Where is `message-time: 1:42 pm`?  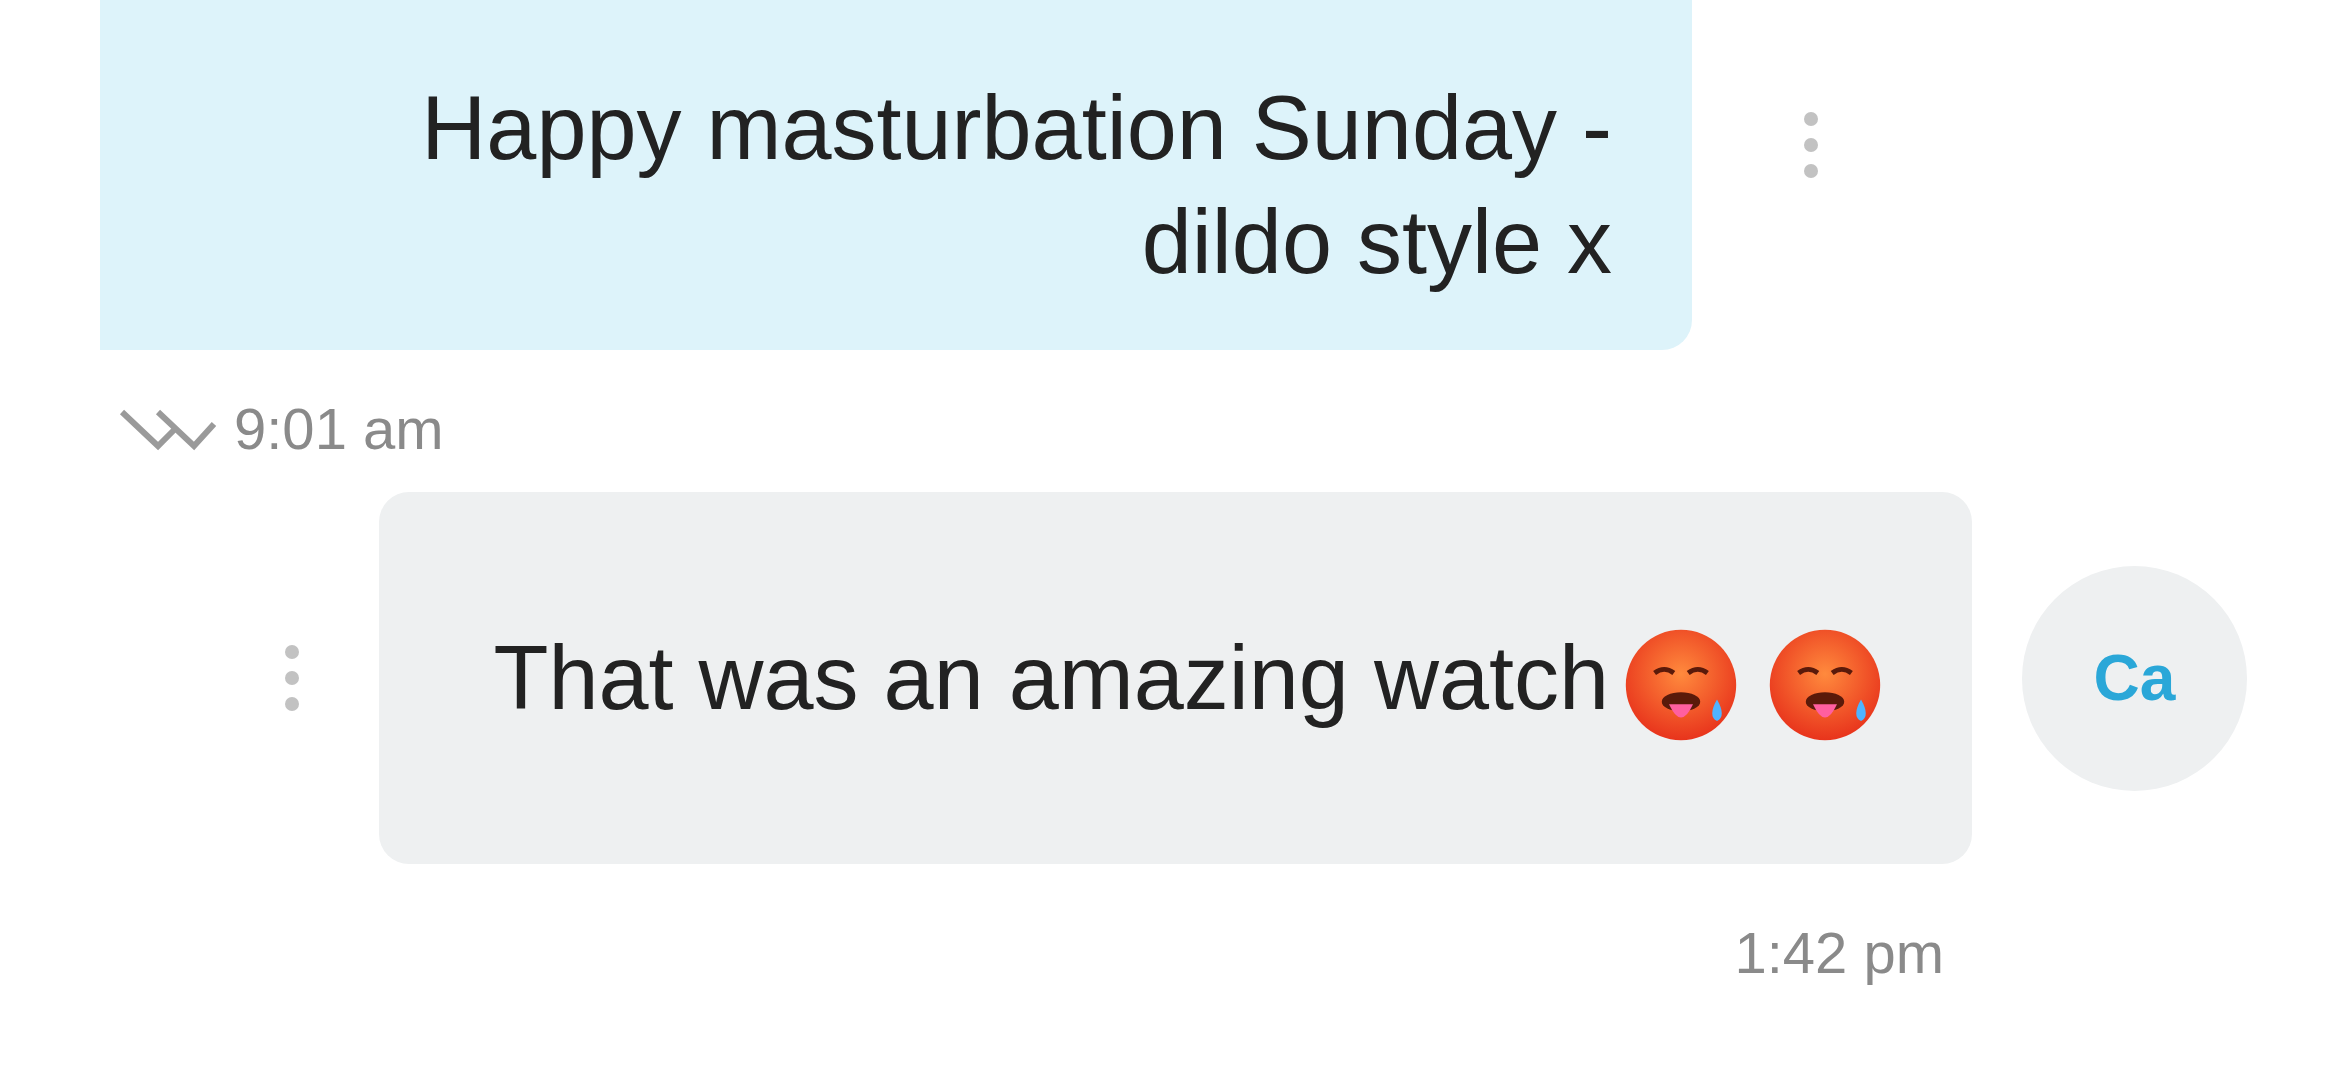
message-time: 1:42 pm is located at coordinates (1839, 953).